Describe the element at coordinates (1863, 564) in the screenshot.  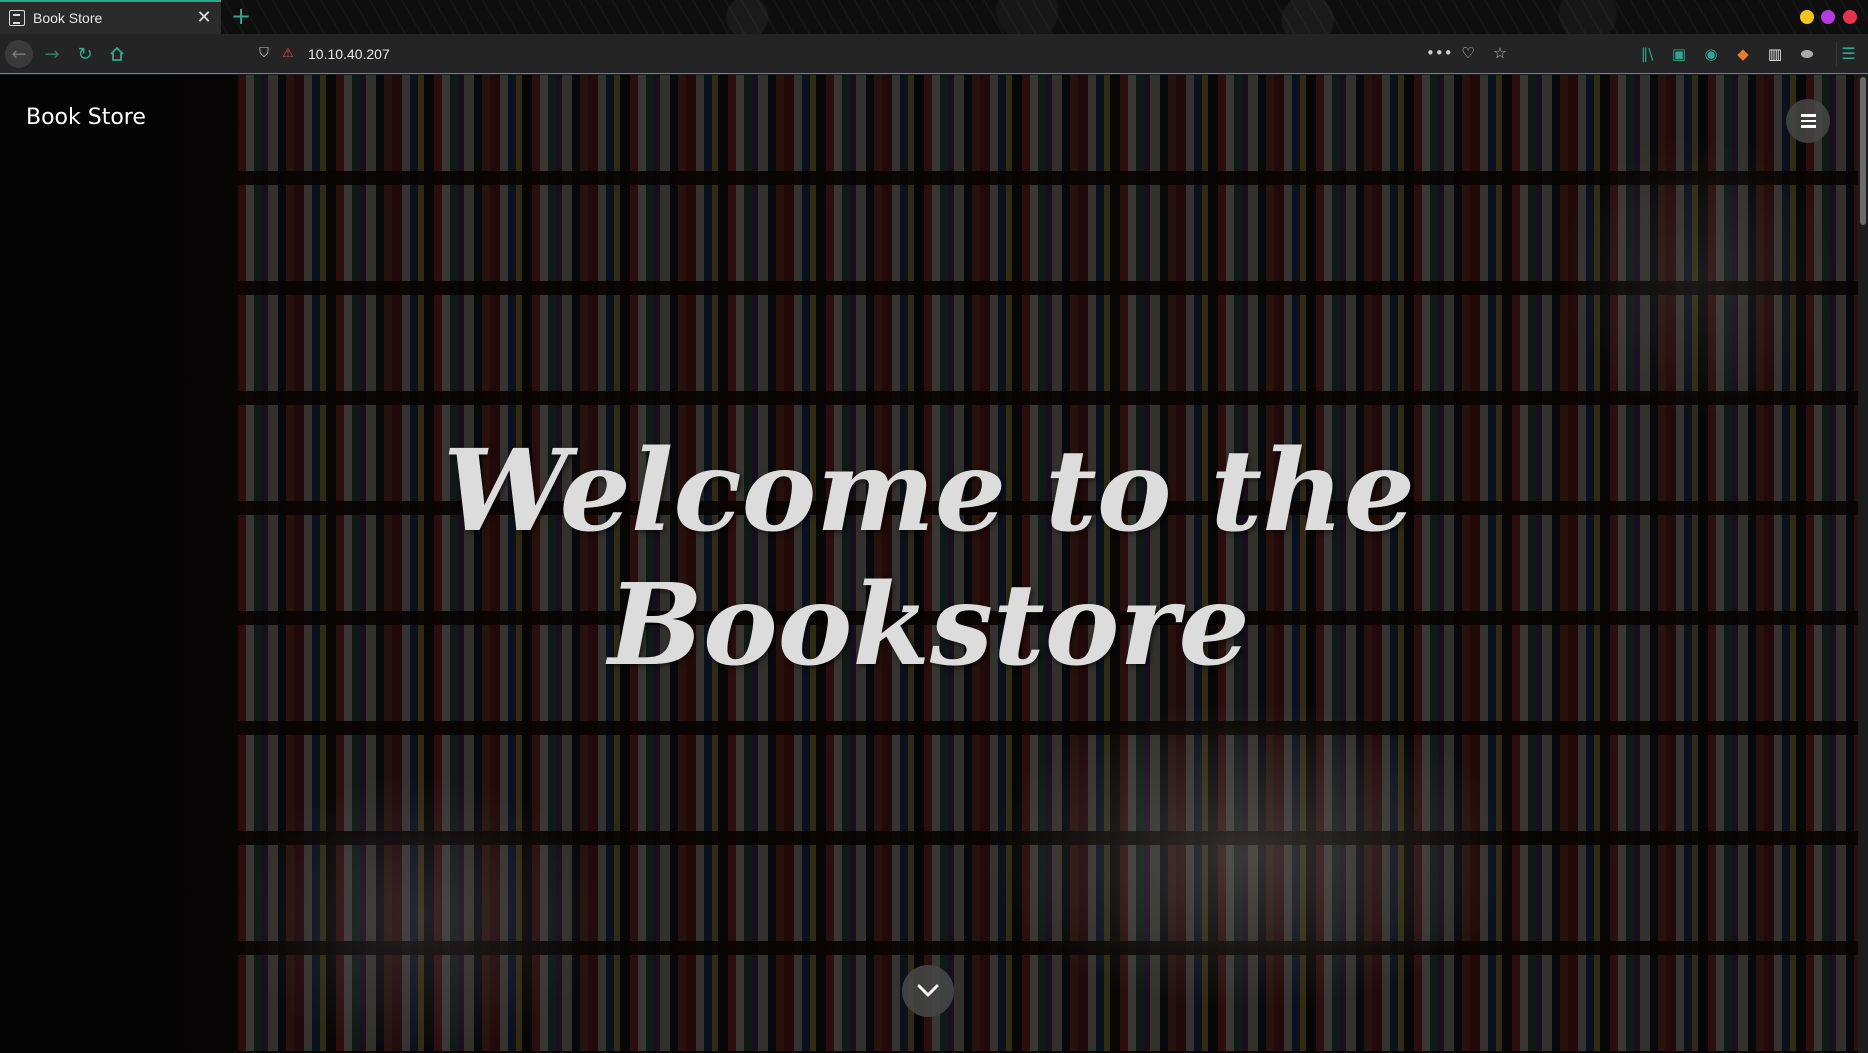
I see `page-scrollbar` at that location.